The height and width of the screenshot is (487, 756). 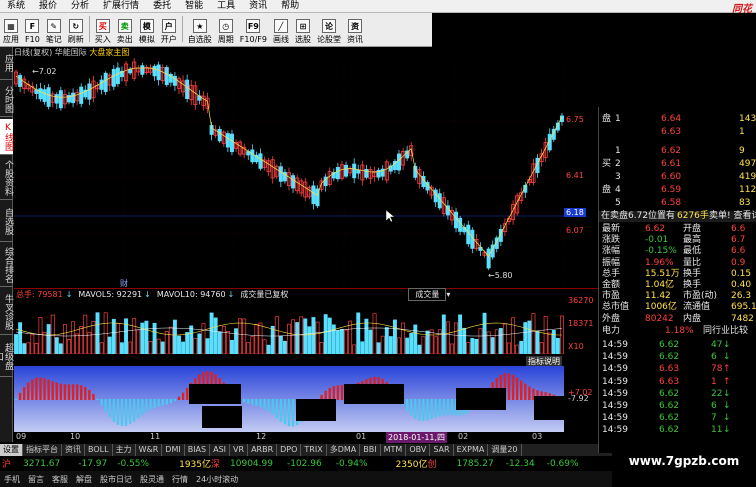 What do you see at coordinates (6, 265) in the screenshot?
I see `side-tab-5: 综合排名` at bounding box center [6, 265].